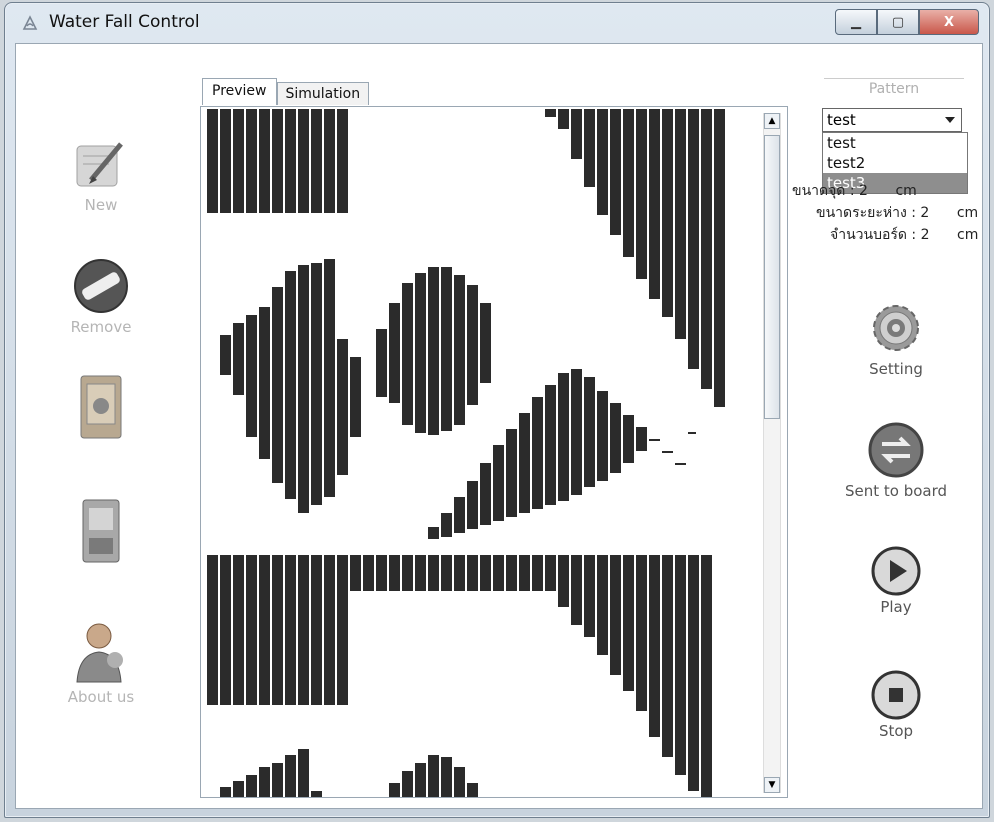 The width and height of the screenshot is (994, 822). Describe the element at coordinates (101, 327) in the screenshot. I see `remove-label: Remove` at that location.